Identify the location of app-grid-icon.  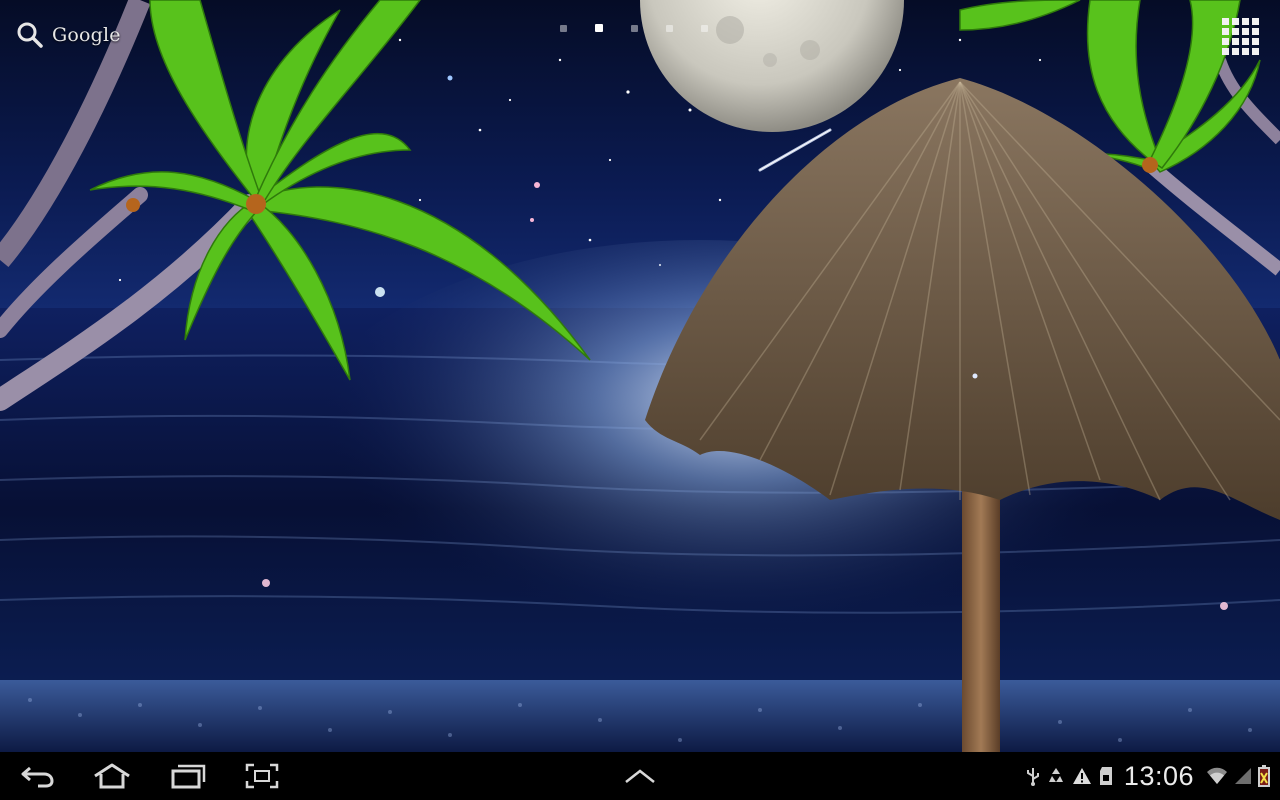
(1240, 36).